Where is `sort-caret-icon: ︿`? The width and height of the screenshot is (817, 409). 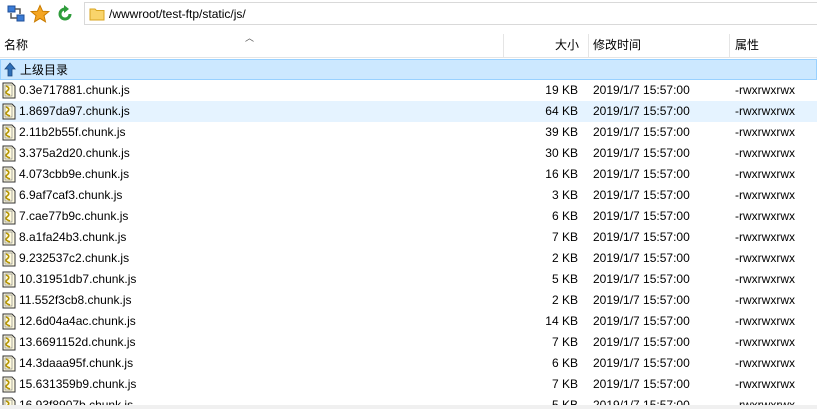
sort-caret-icon: ︿ is located at coordinates (250, 38).